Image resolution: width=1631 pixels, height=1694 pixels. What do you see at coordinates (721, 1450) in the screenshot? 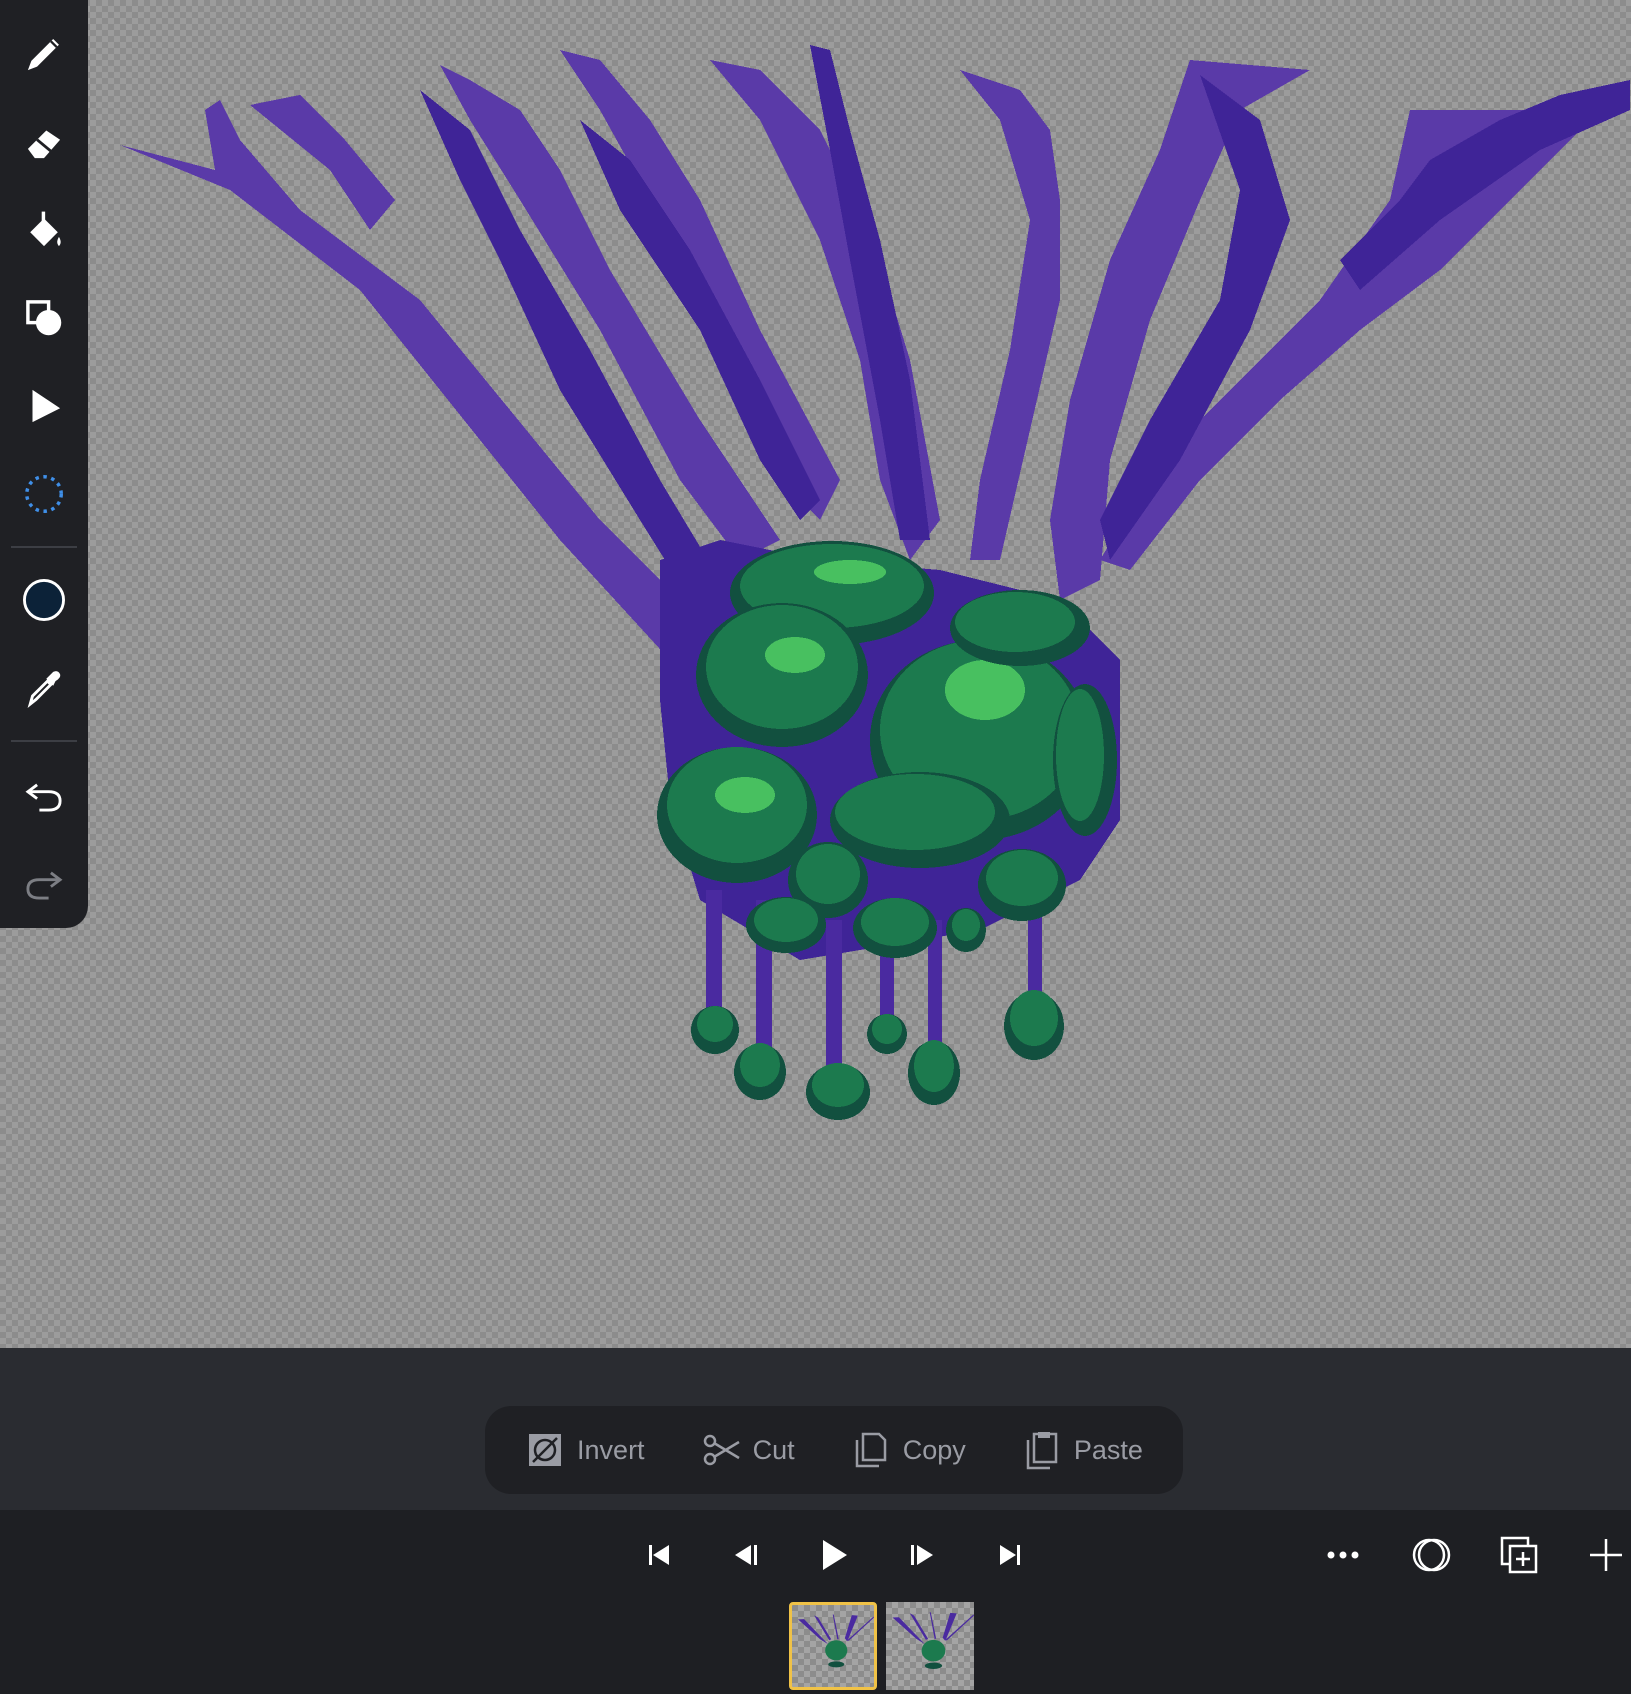
I see `scissors-icon` at bounding box center [721, 1450].